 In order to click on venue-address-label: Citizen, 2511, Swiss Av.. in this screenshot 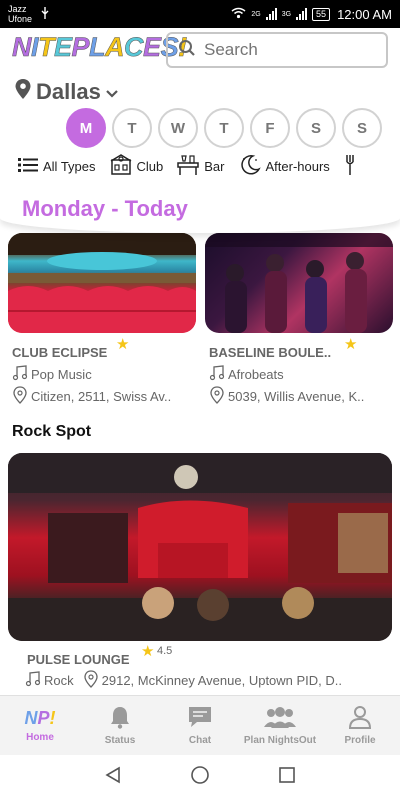, I will do `click(101, 396)`.